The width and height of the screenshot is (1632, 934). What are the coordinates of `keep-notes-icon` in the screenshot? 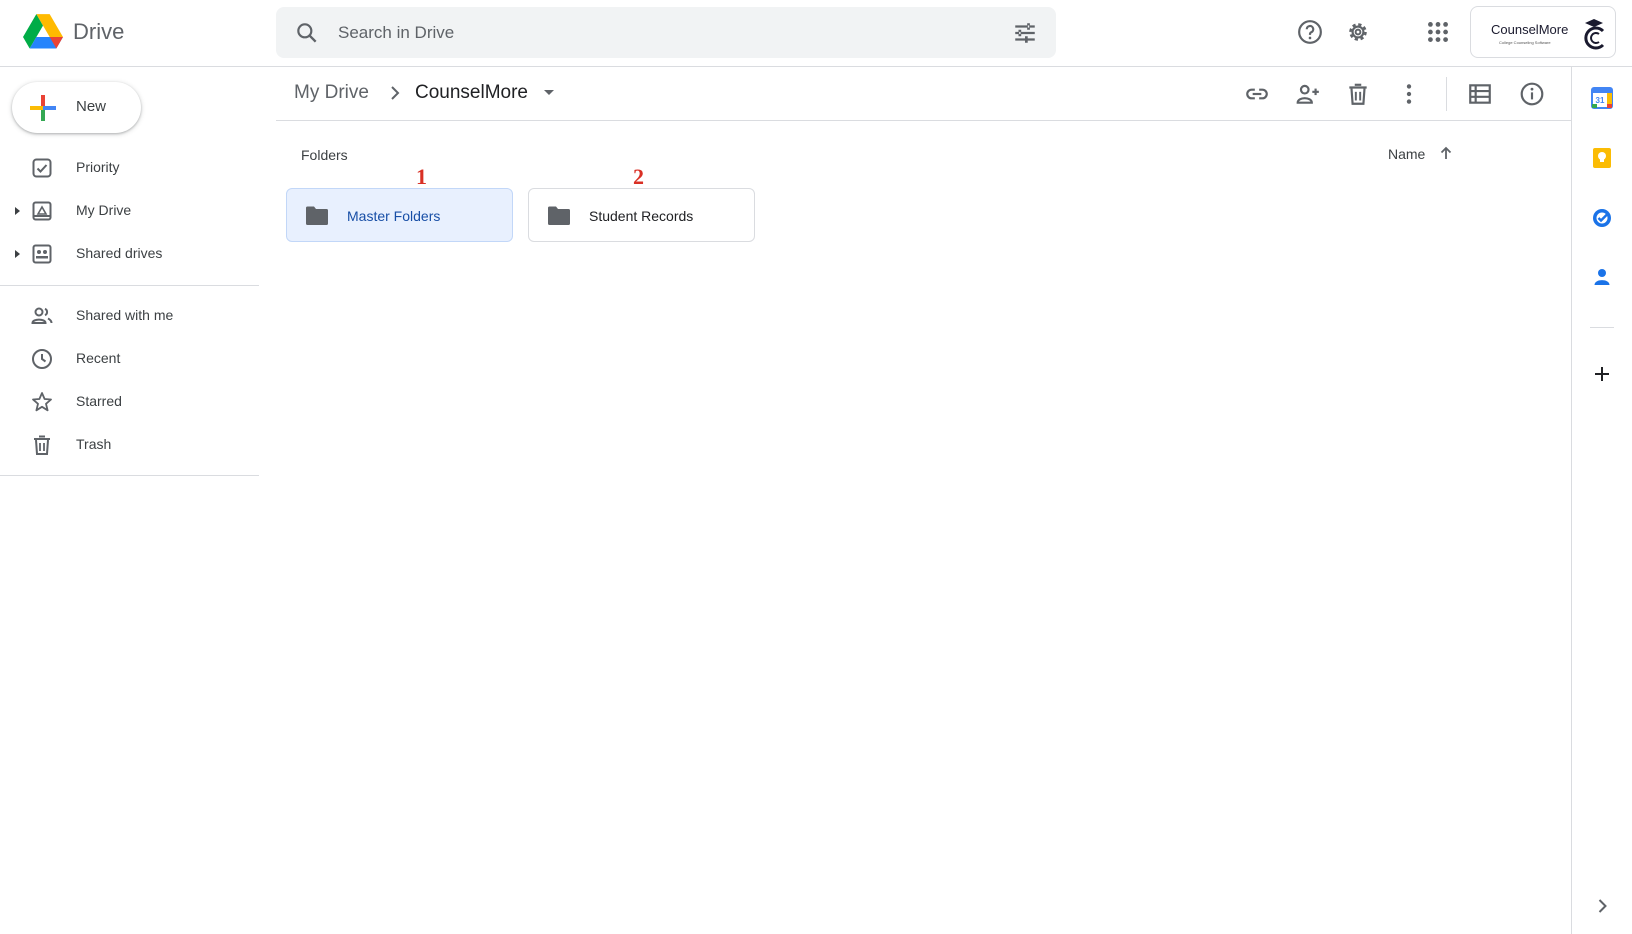 It's located at (1602, 158).